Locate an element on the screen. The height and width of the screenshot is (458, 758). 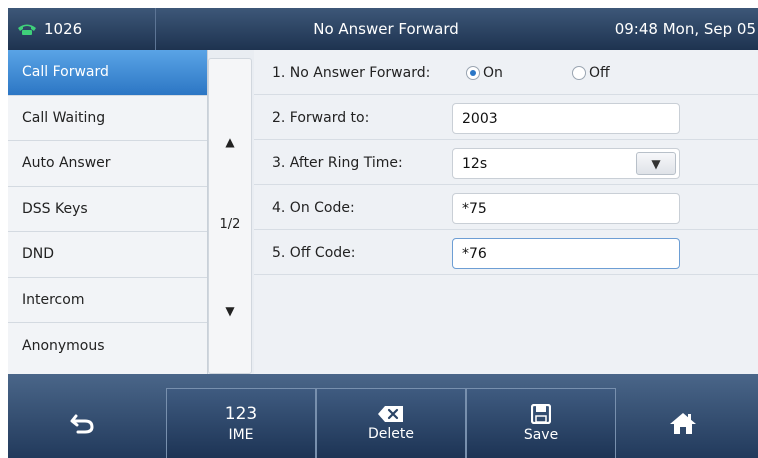
on-code-input: *75 is located at coordinates (566, 208).